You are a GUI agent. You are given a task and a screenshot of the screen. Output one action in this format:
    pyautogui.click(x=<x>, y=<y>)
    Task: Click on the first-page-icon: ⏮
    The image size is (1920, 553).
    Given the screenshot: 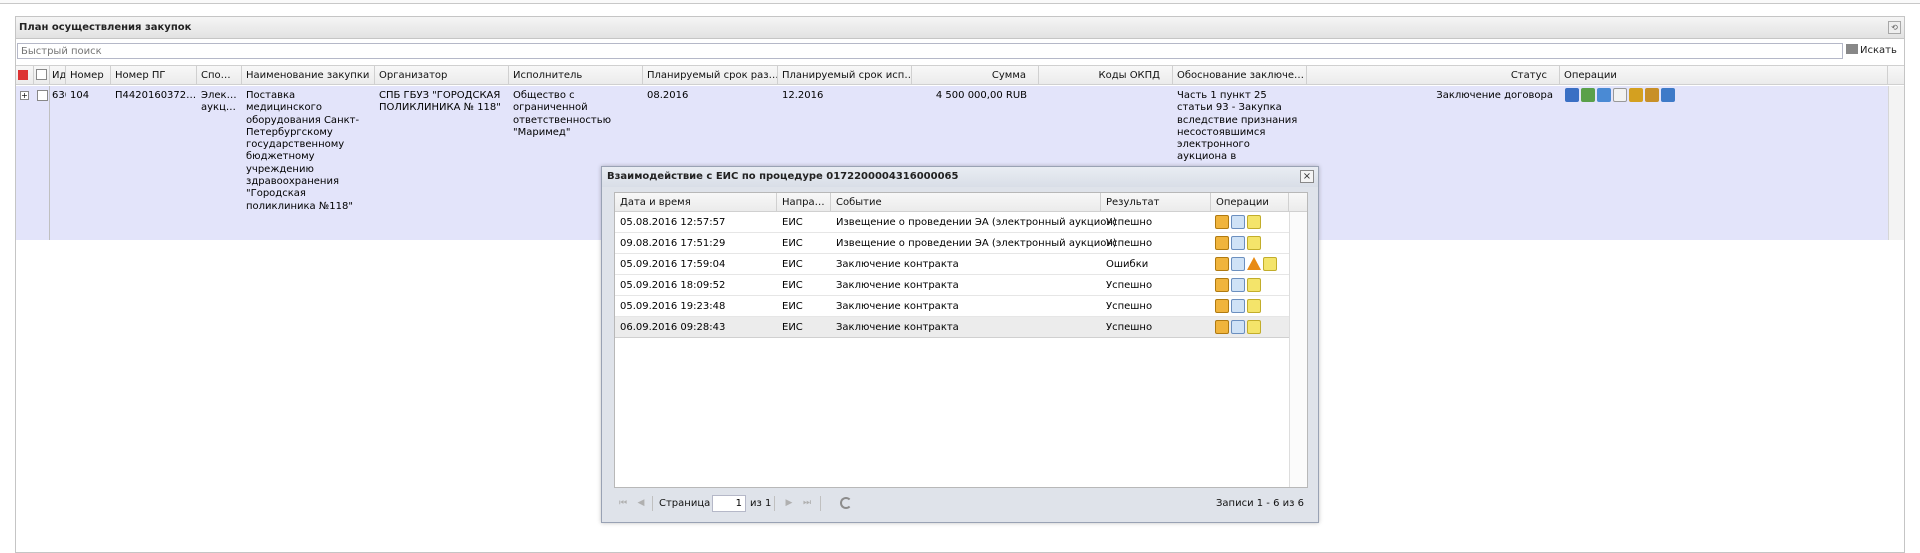 What is the action you would take?
    pyautogui.click(x=623, y=503)
    